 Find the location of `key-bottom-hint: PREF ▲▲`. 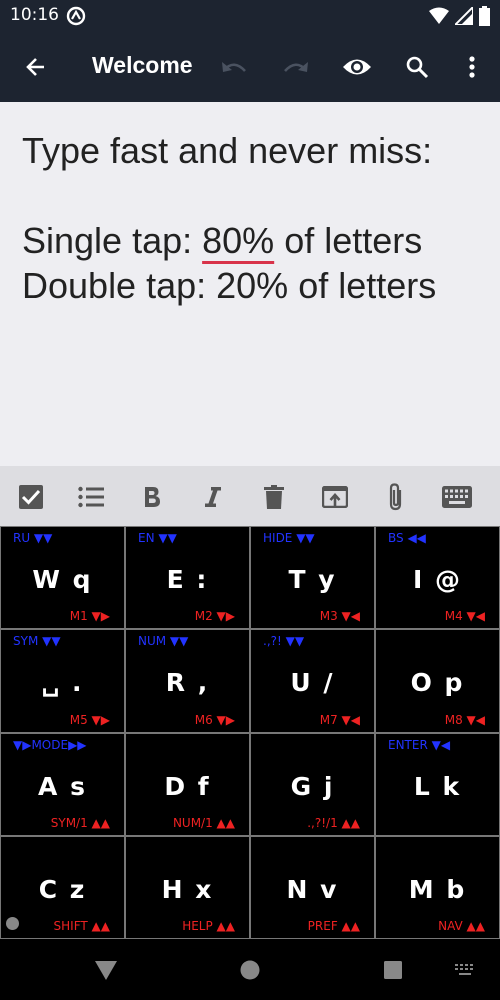

key-bottom-hint: PREF ▲▲ is located at coordinates (333, 926).